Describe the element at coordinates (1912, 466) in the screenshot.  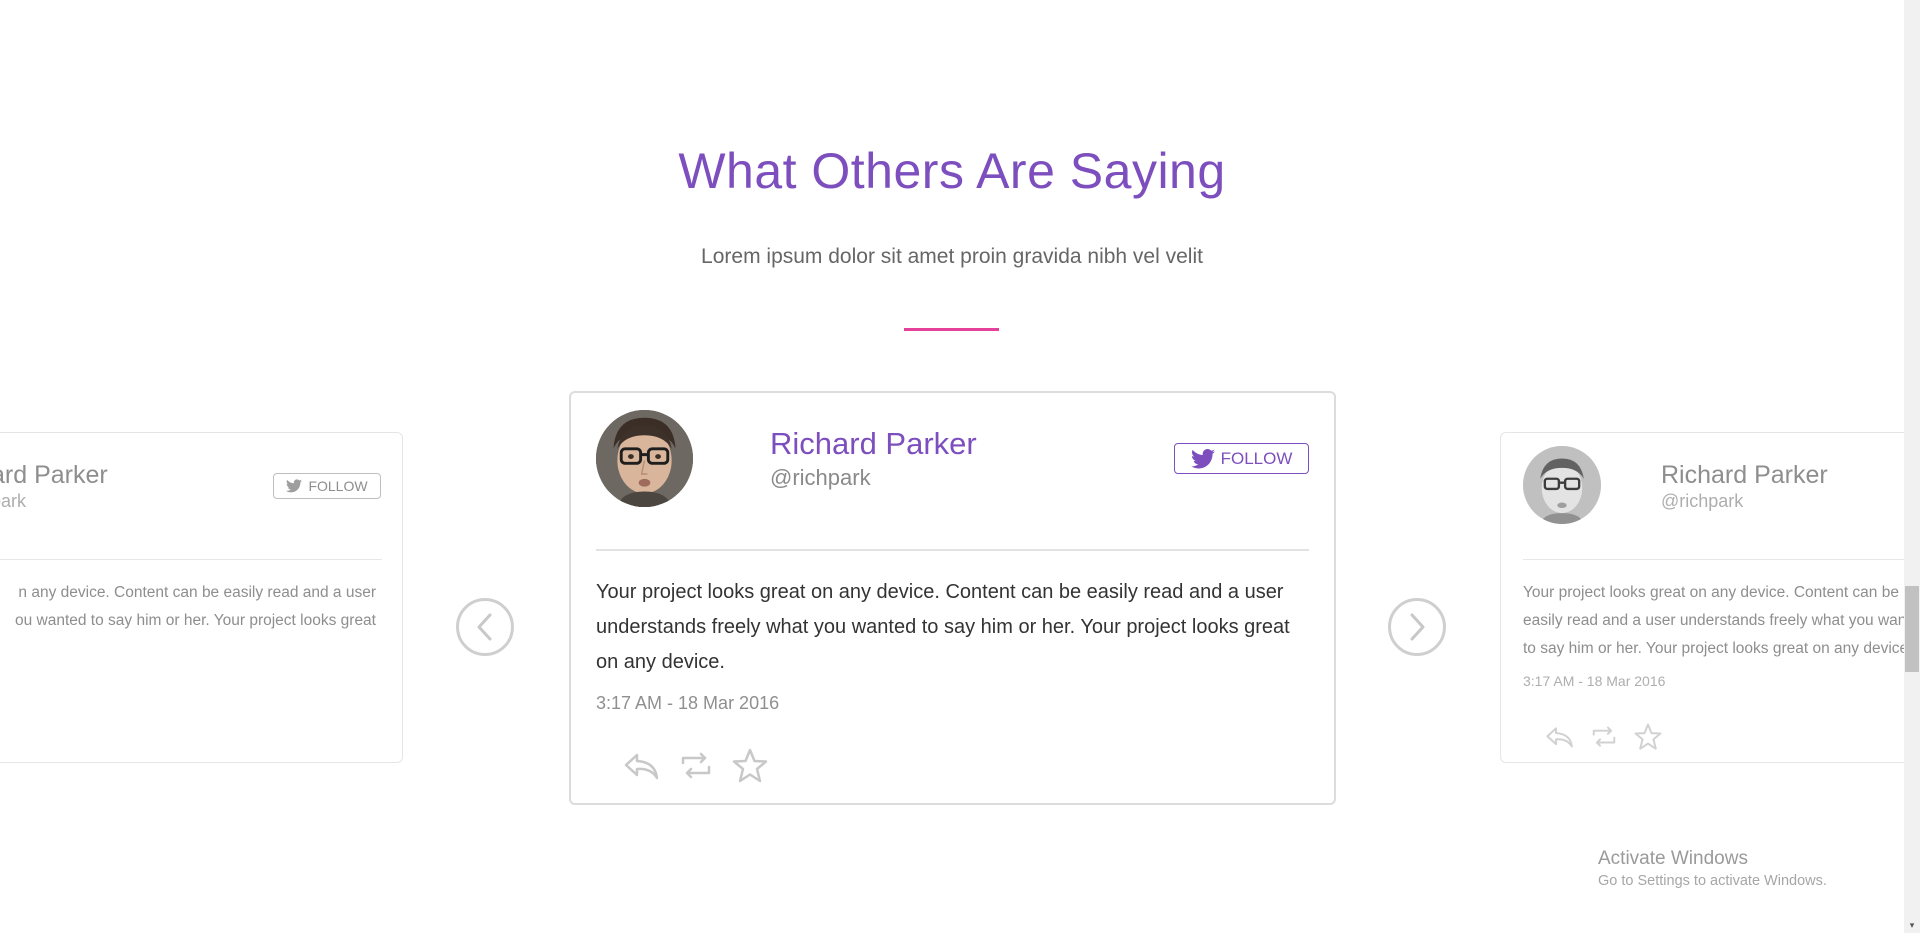
I see `scrollbar-track` at that location.